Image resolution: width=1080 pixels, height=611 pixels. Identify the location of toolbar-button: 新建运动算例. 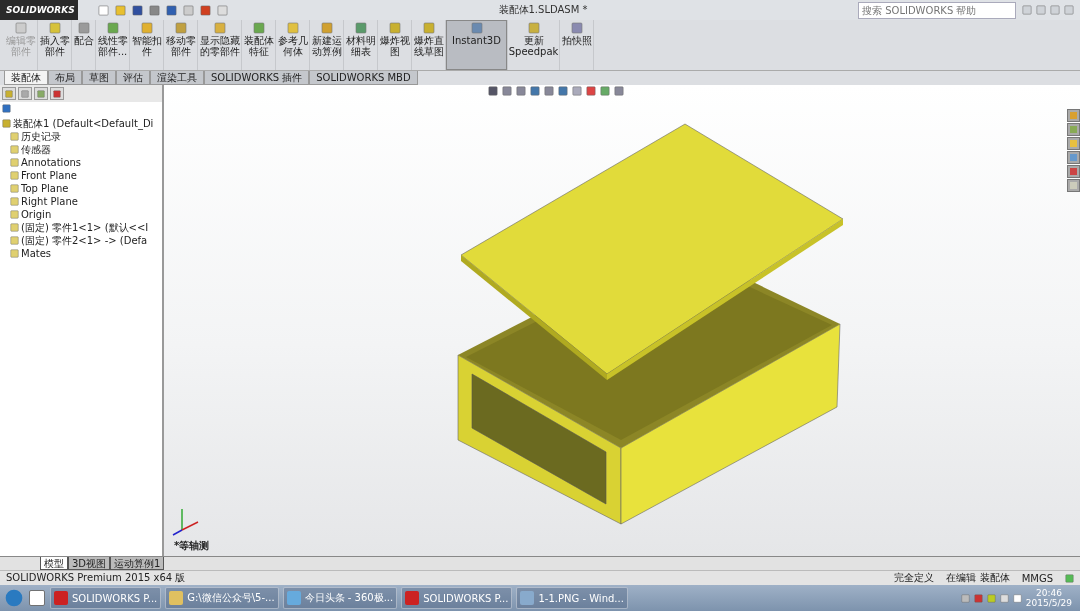
(327, 45).